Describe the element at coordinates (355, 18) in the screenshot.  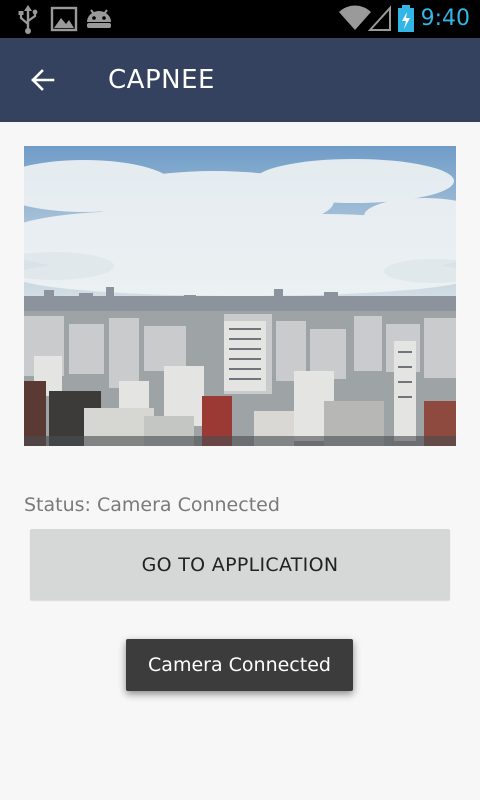
I see `wifi-icon` at that location.